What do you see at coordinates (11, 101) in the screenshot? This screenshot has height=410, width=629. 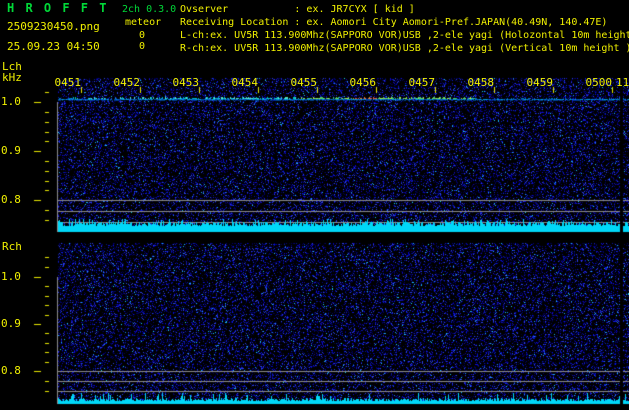 I see `lch-freq-label-1.0: 1.0` at bounding box center [11, 101].